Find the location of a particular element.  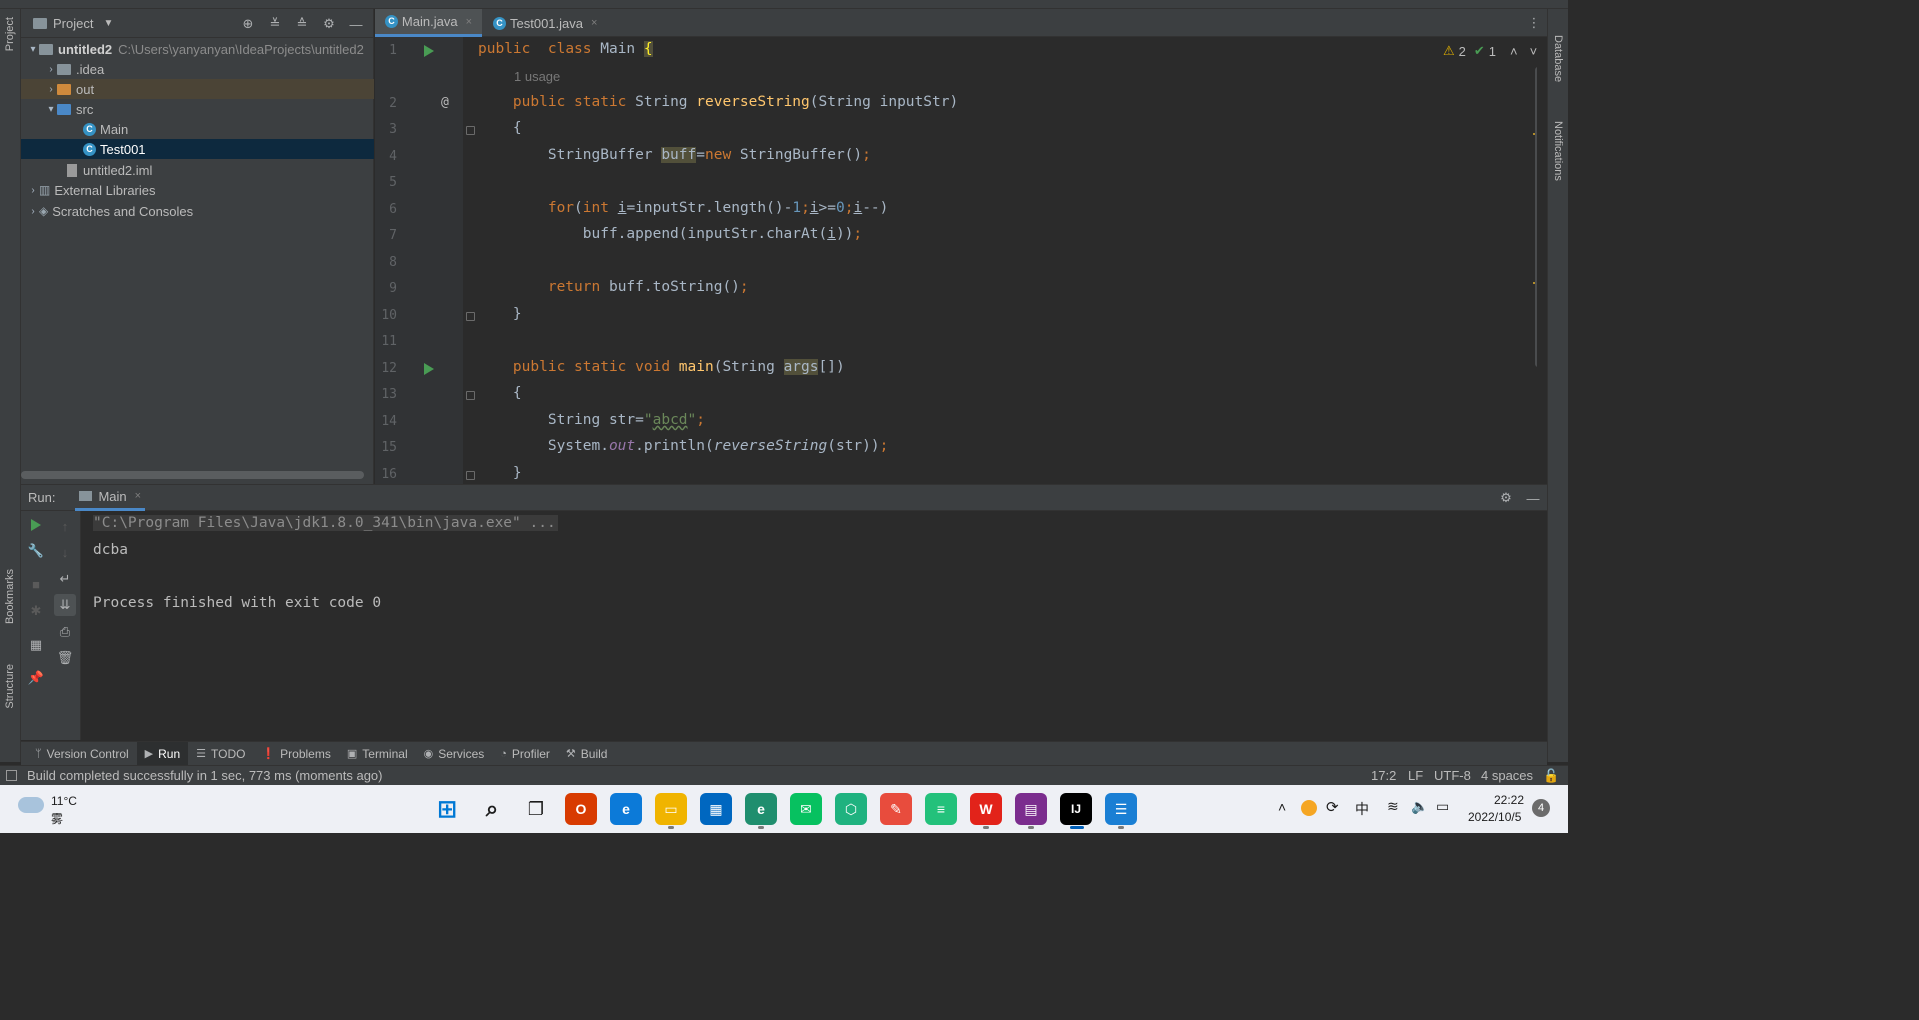

run-tab-main: Main × is located at coordinates (110, 498).